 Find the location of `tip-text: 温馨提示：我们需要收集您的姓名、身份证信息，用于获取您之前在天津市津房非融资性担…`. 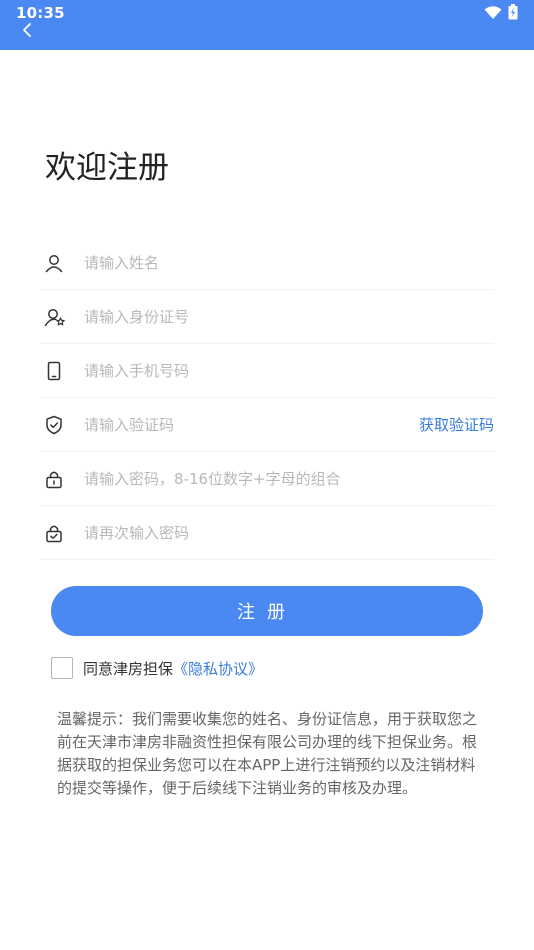

tip-text: 温馨提示：我们需要收集您的姓名、身份证信息，用于获取您之前在天津市津房非融资性担… is located at coordinates (267, 753).